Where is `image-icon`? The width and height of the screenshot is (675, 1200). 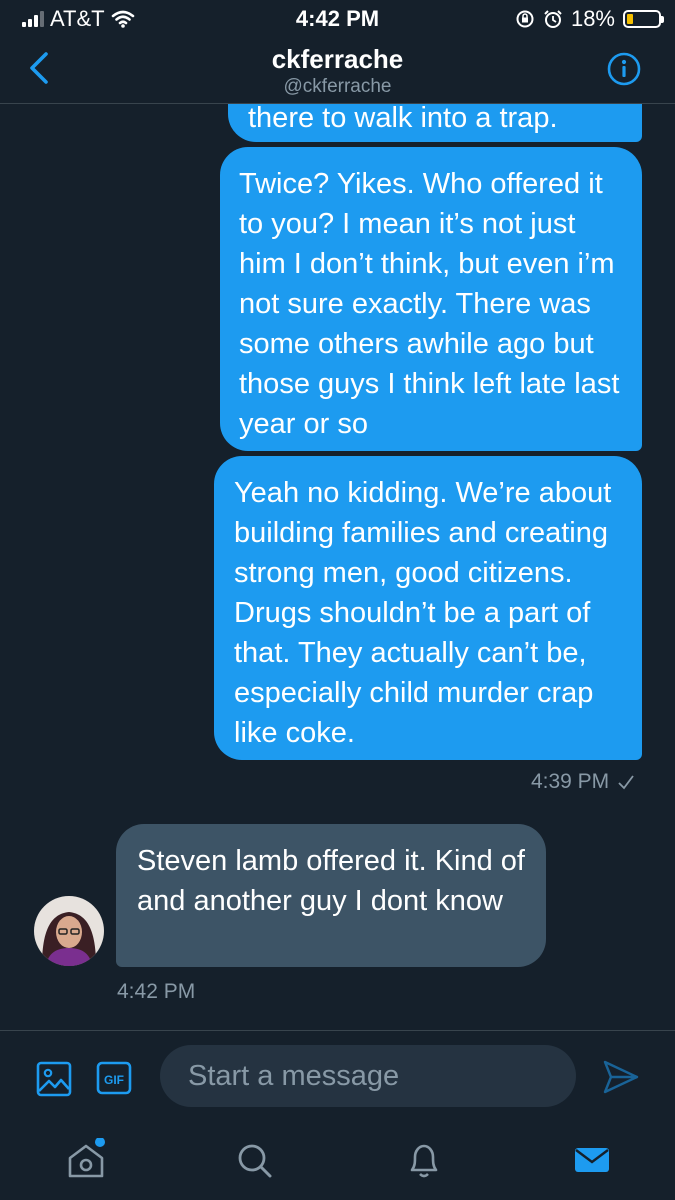
image-icon is located at coordinates (54, 1079).